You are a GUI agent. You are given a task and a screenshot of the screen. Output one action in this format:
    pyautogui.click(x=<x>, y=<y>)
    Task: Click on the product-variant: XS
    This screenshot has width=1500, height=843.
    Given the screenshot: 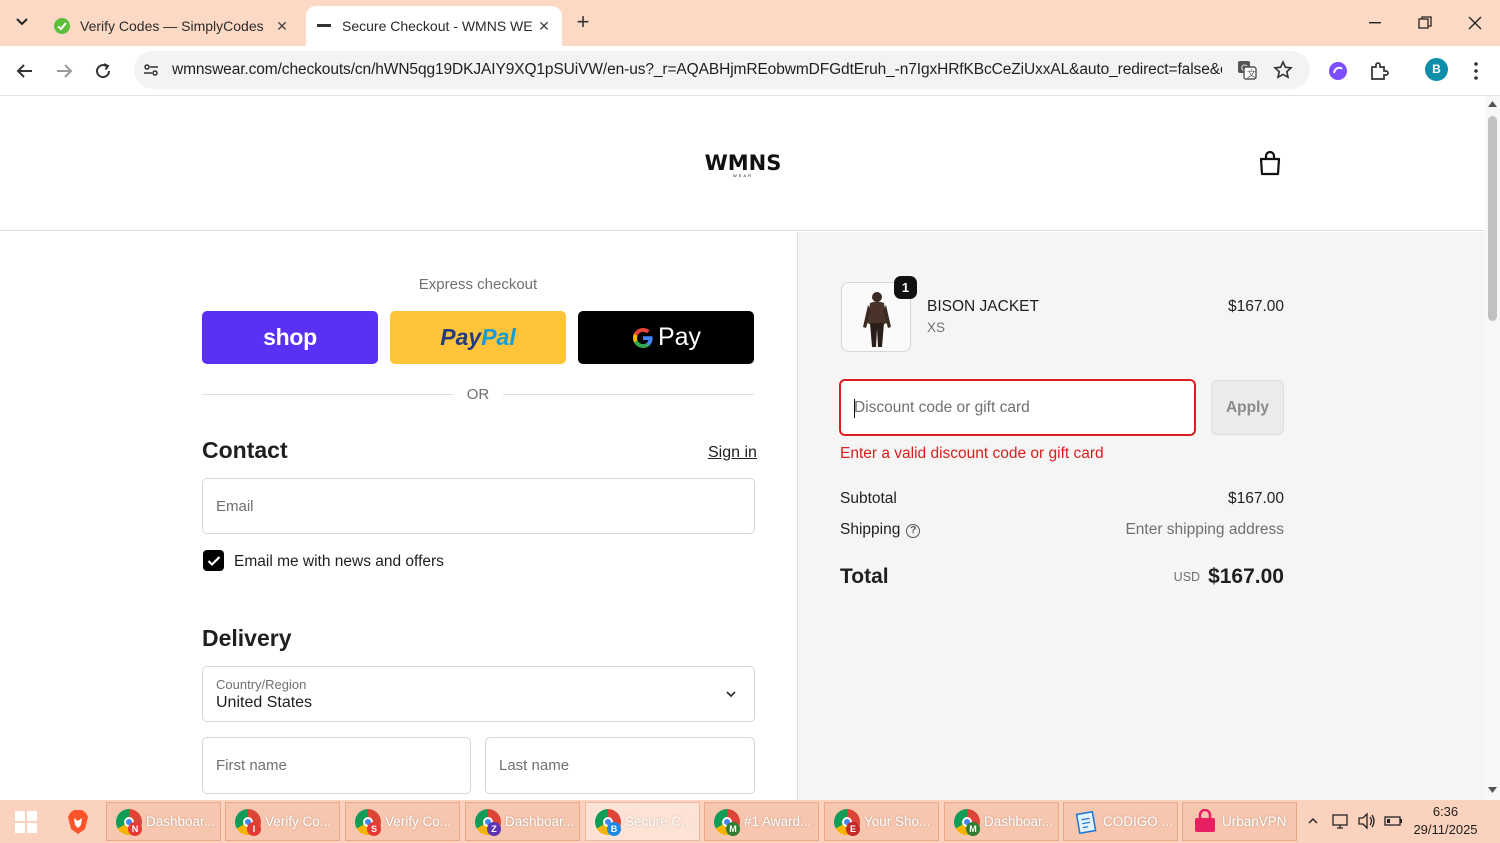 What is the action you would take?
    pyautogui.click(x=936, y=327)
    